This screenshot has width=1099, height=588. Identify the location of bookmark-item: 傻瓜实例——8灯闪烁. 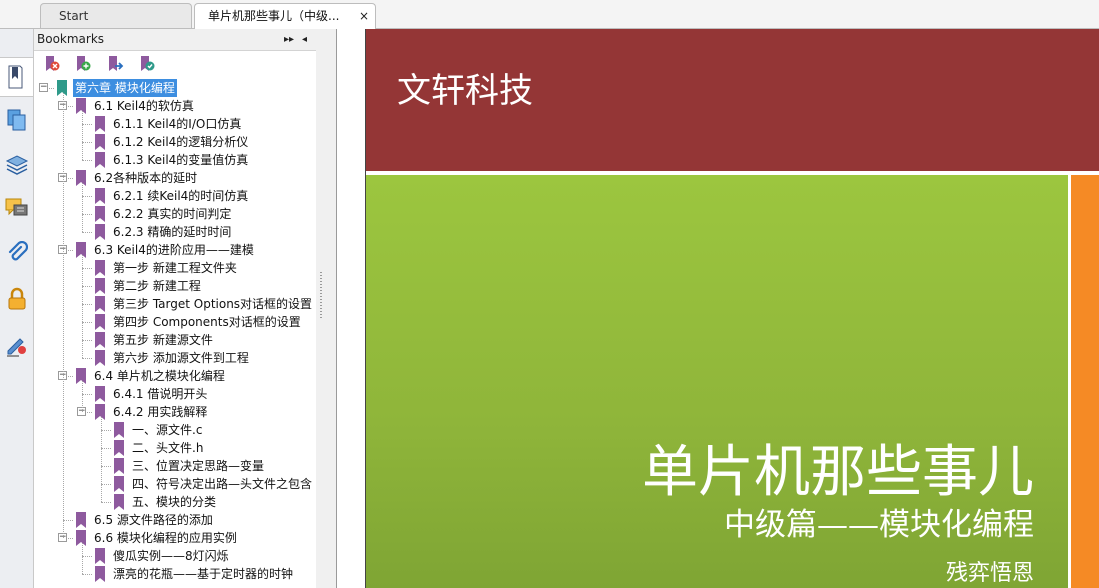
(175, 556).